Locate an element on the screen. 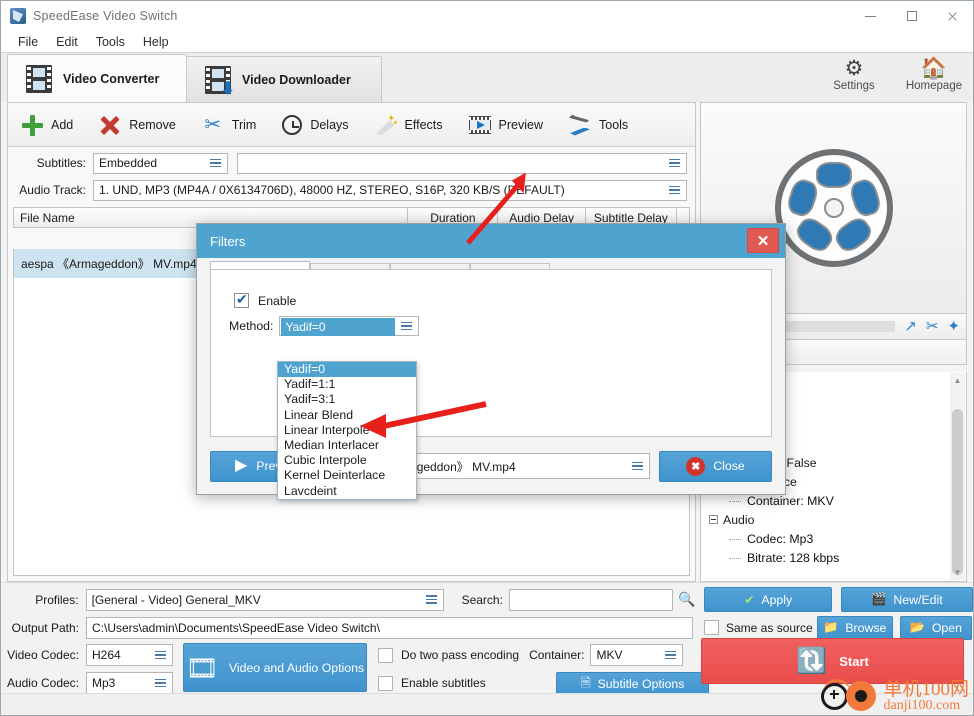 This screenshot has width=974, height=716. start-button: 🔃 Start is located at coordinates (832, 661).